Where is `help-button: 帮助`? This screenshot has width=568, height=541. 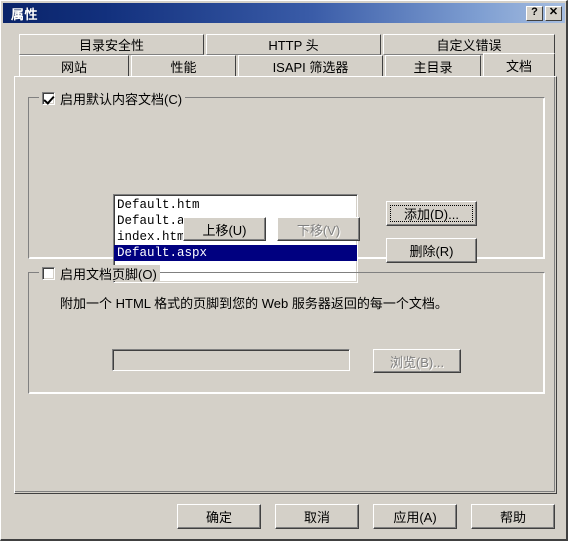
help-button: 帮助 is located at coordinates (513, 516).